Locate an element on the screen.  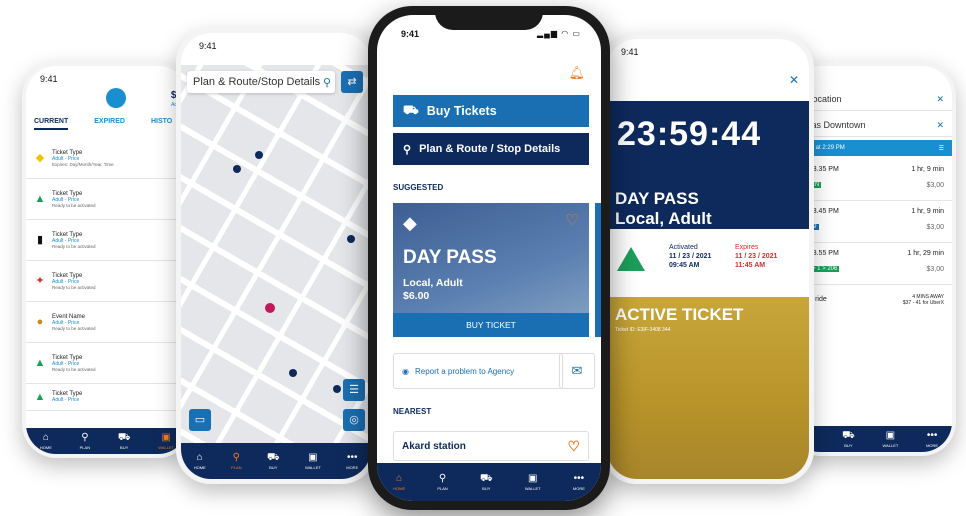
buy-ticket-button: BUY TICKET is located at coordinates (491, 325).